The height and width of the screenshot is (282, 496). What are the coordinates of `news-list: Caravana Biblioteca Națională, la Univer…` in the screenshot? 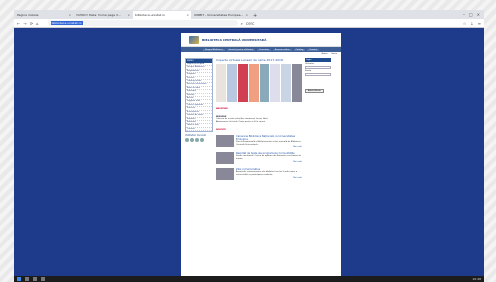 It's located at (259, 158).